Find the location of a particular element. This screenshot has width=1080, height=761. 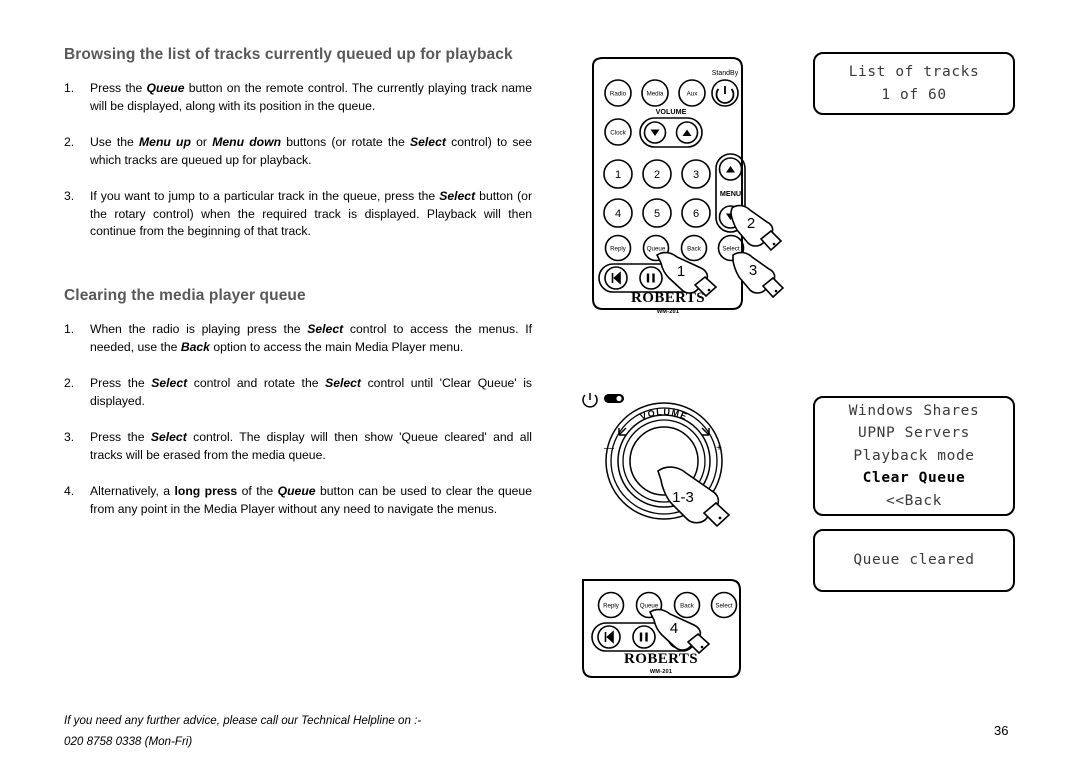

display-line: Queue cleared is located at coordinates (914, 560).